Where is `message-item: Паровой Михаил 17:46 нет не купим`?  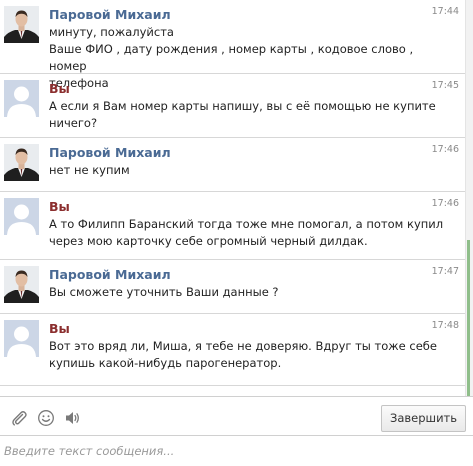
message-item: Паровой Михаил 17:46 нет не купим is located at coordinates (232, 165).